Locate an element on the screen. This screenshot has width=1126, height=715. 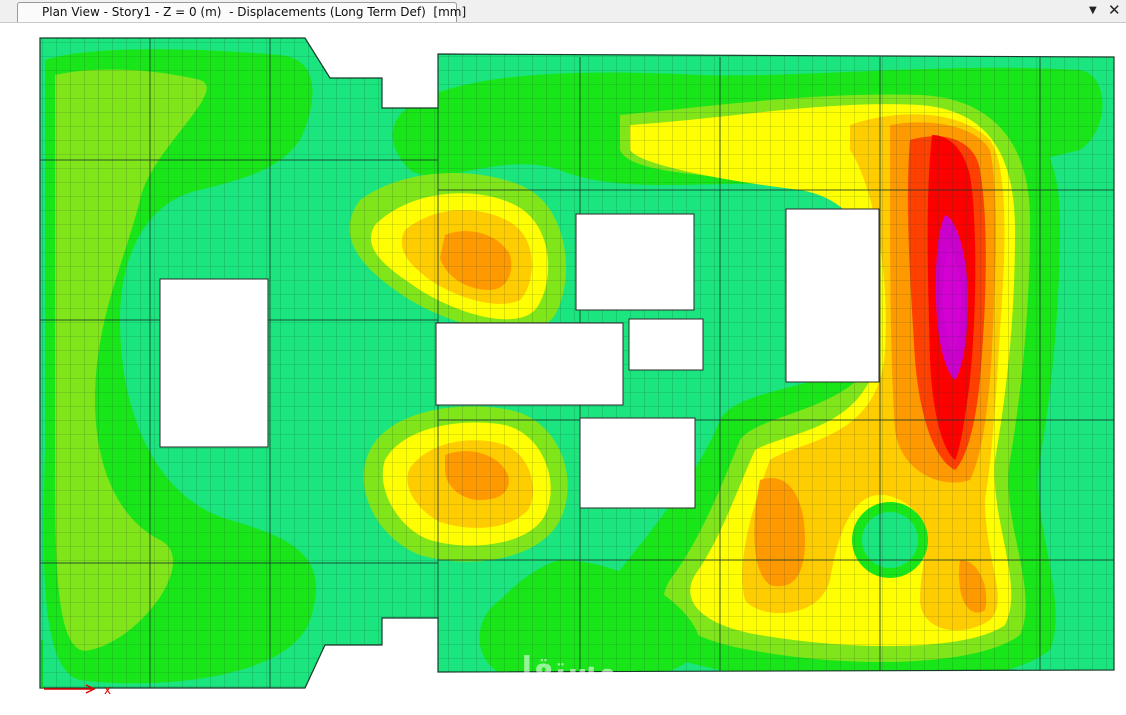
opening-mid-bottom is located at coordinates (637, 463).